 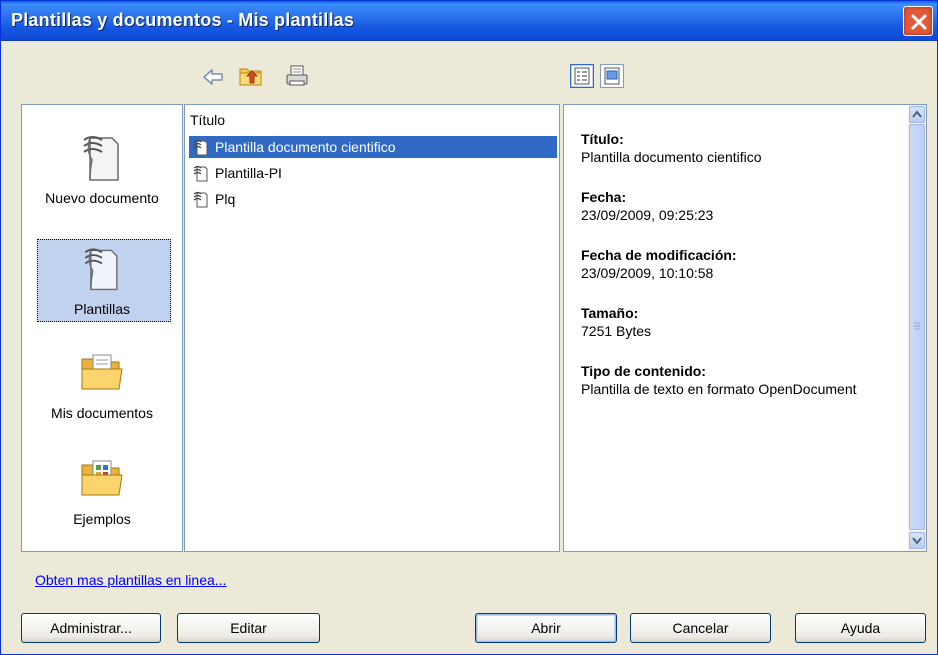 I want to click on chevron-up-icon, so click(x=917, y=114).